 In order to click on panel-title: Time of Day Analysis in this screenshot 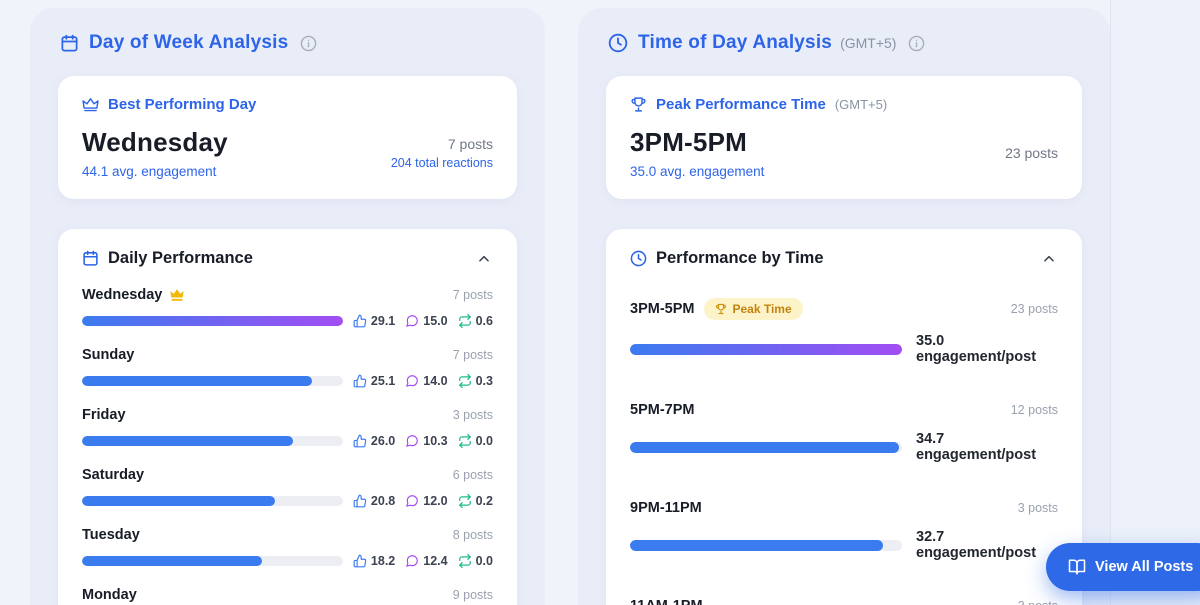, I will do `click(735, 42)`.